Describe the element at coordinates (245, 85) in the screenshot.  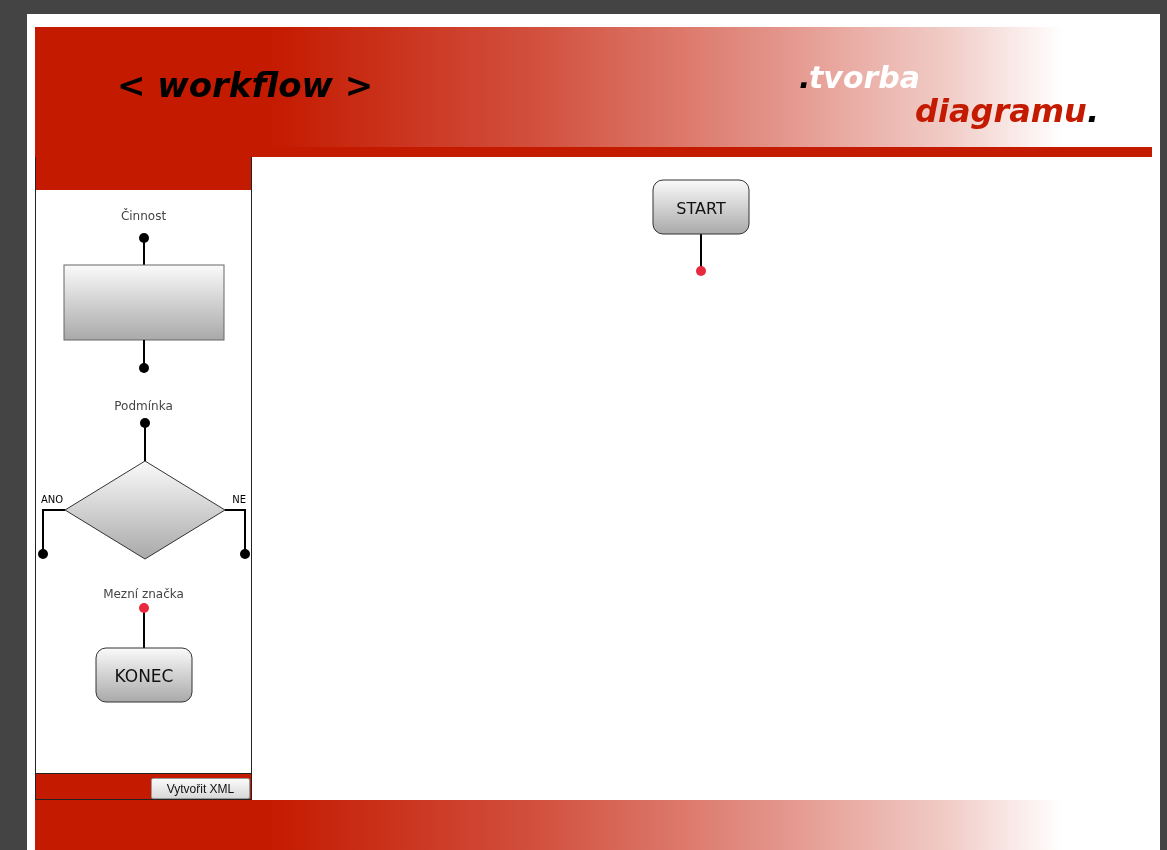
I see `app-title: < workflow >` at that location.